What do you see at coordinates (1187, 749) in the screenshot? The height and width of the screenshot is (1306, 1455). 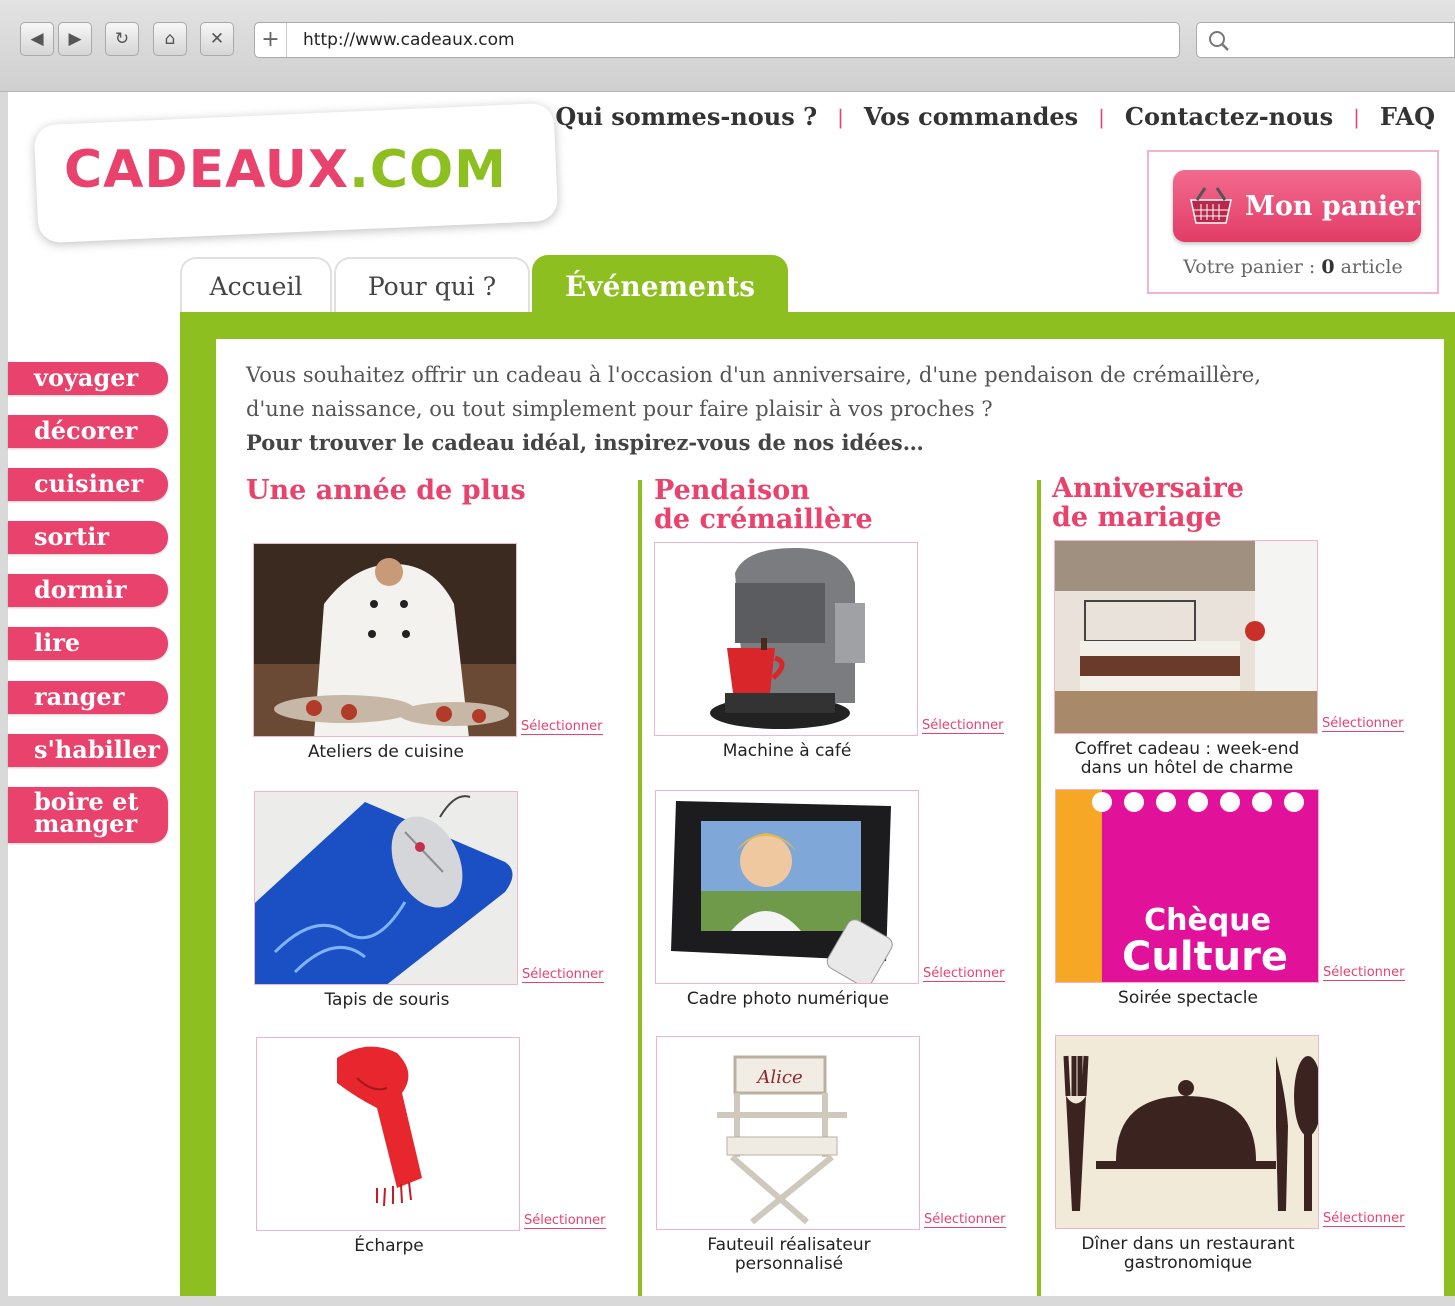 I see `caption-line: Coffret cadeau : week-end` at bounding box center [1187, 749].